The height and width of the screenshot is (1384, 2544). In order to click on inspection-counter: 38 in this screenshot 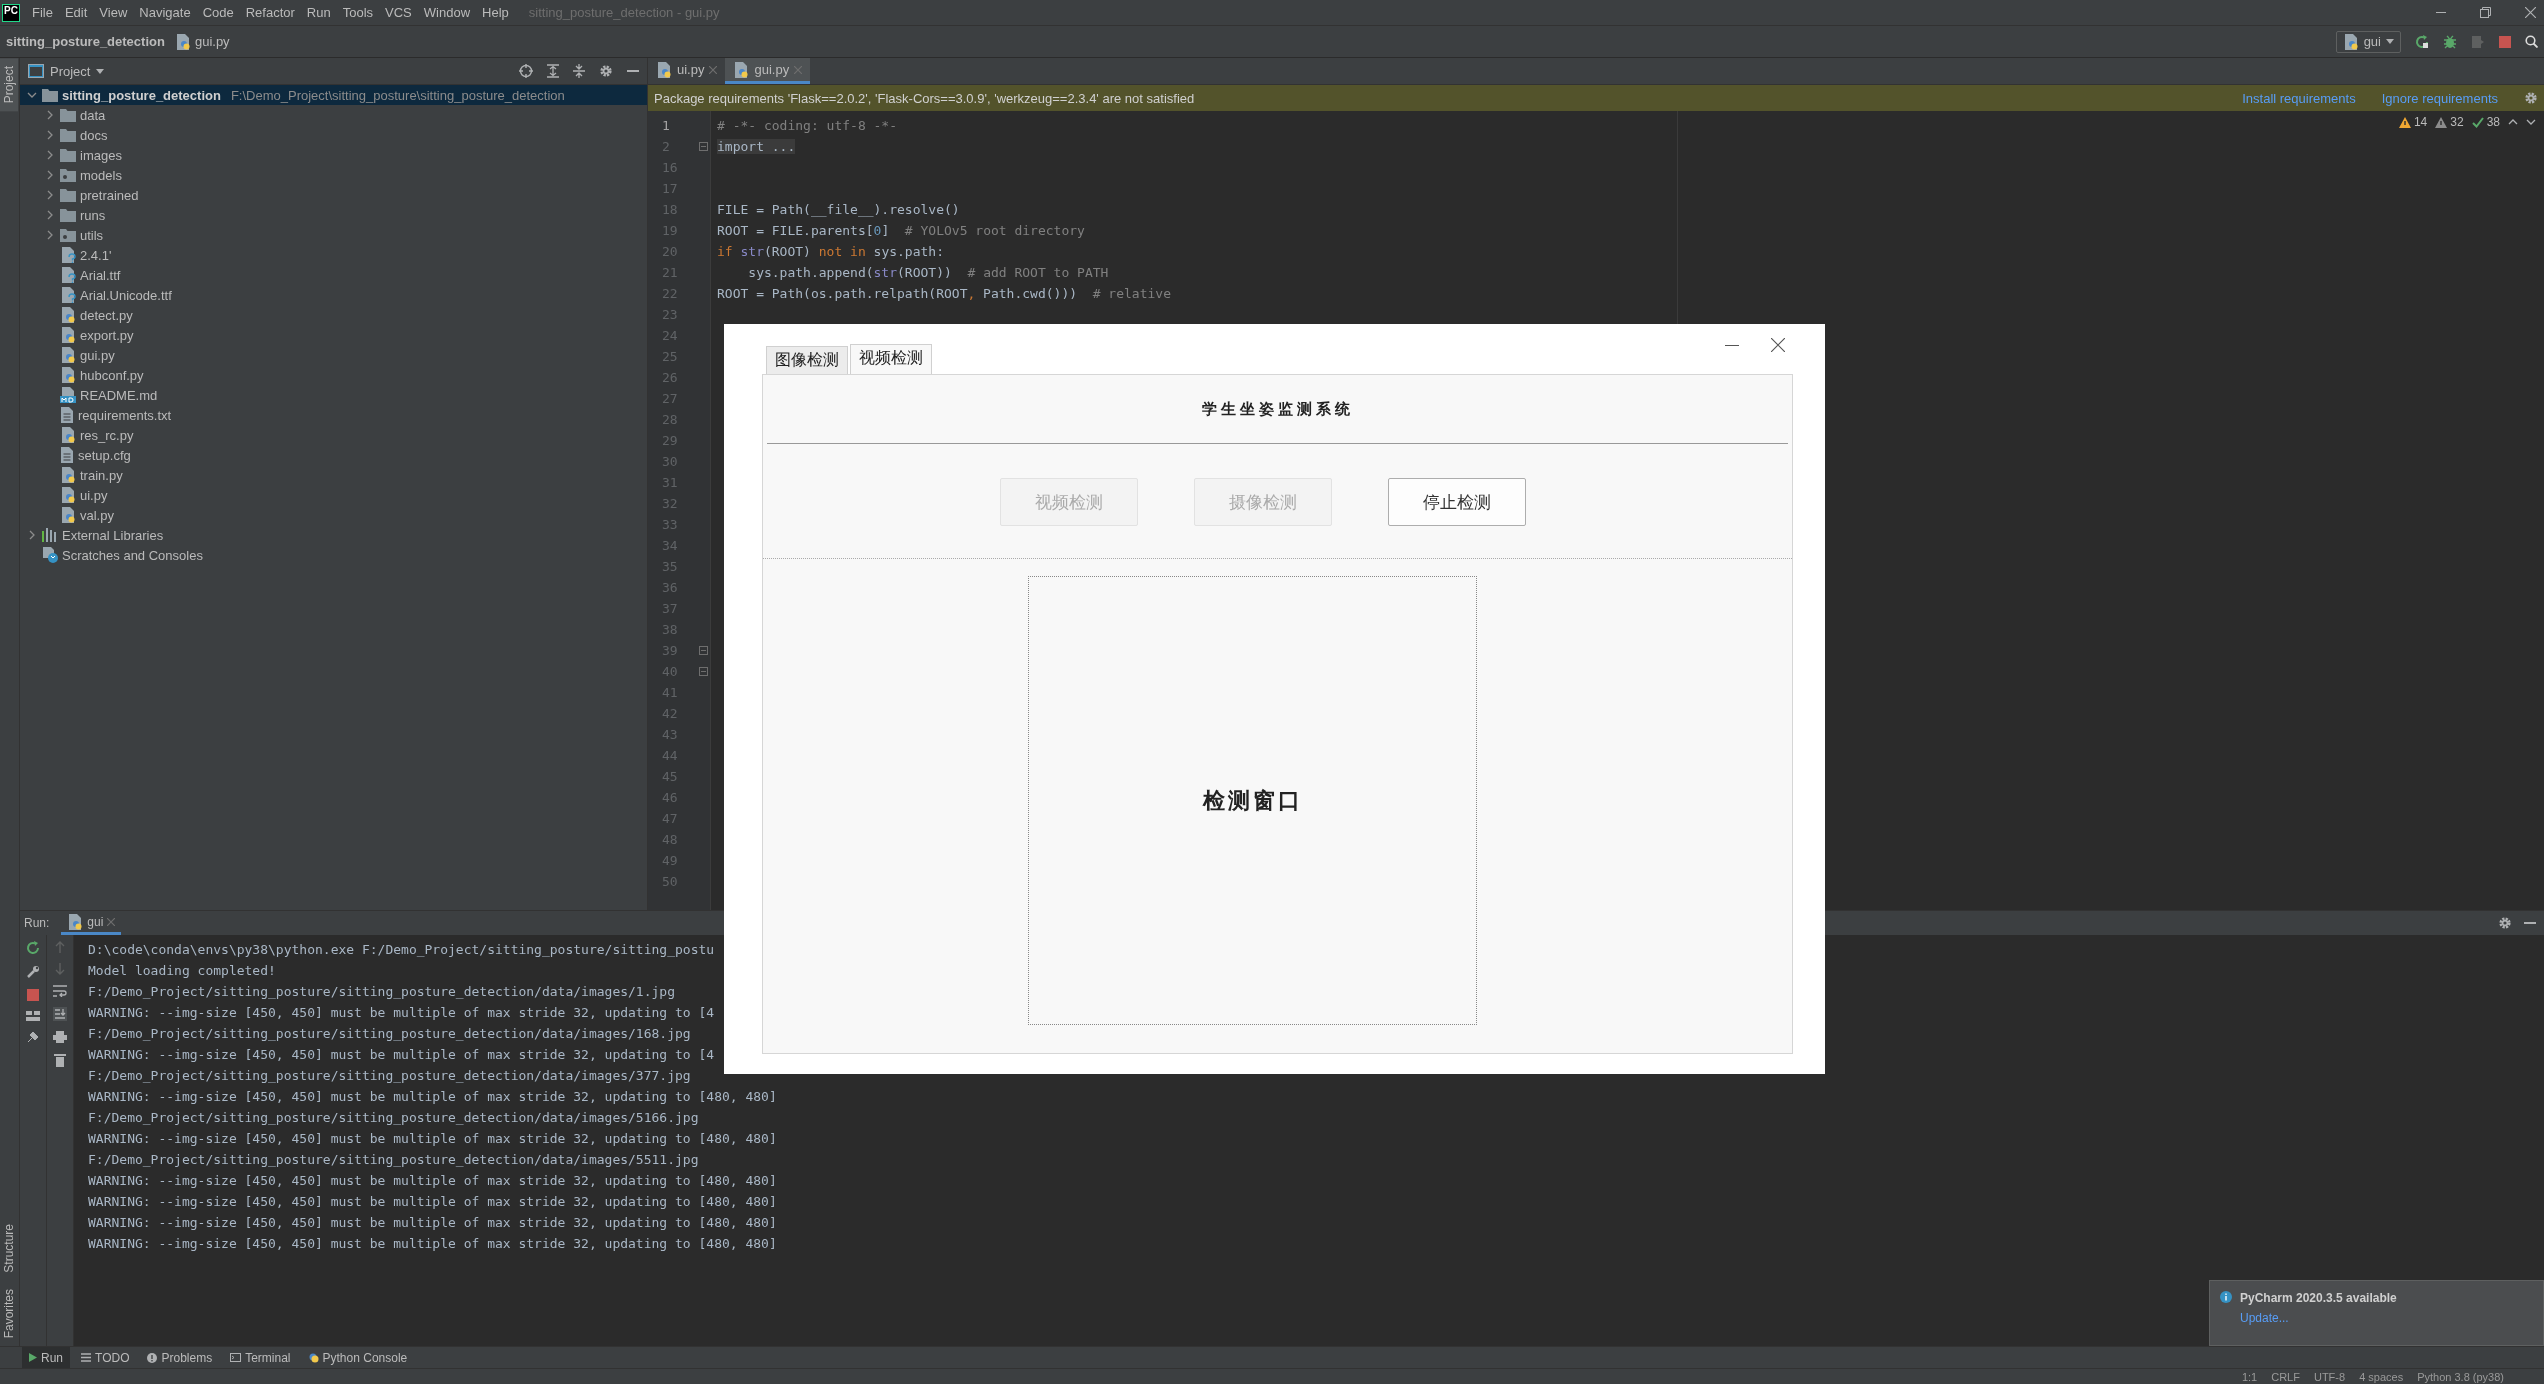, I will do `click(2485, 122)`.